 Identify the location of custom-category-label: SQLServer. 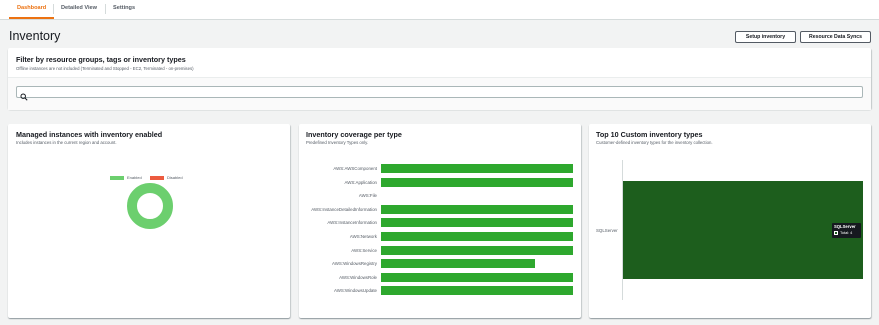
(607, 230).